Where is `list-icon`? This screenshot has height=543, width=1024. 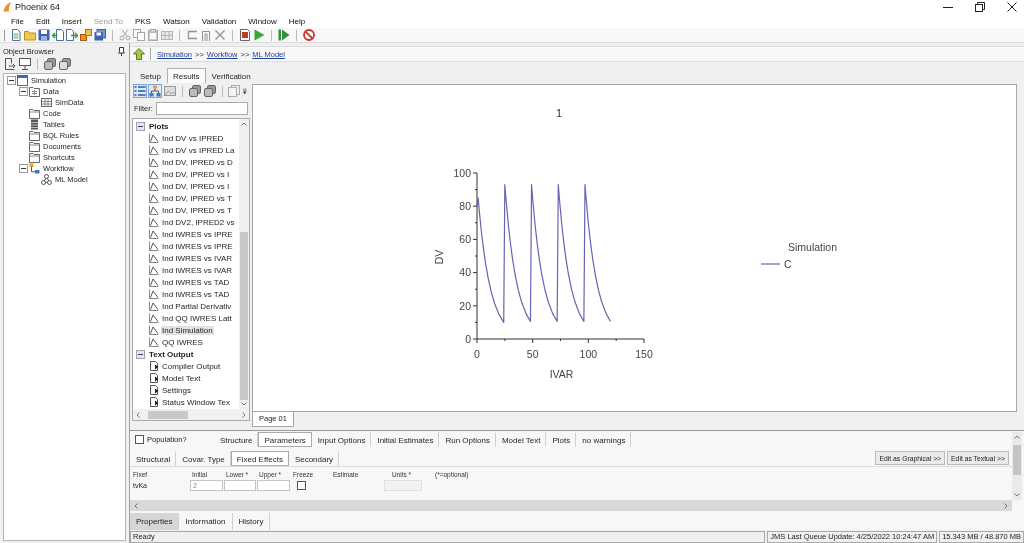
list-icon is located at coordinates (140, 91).